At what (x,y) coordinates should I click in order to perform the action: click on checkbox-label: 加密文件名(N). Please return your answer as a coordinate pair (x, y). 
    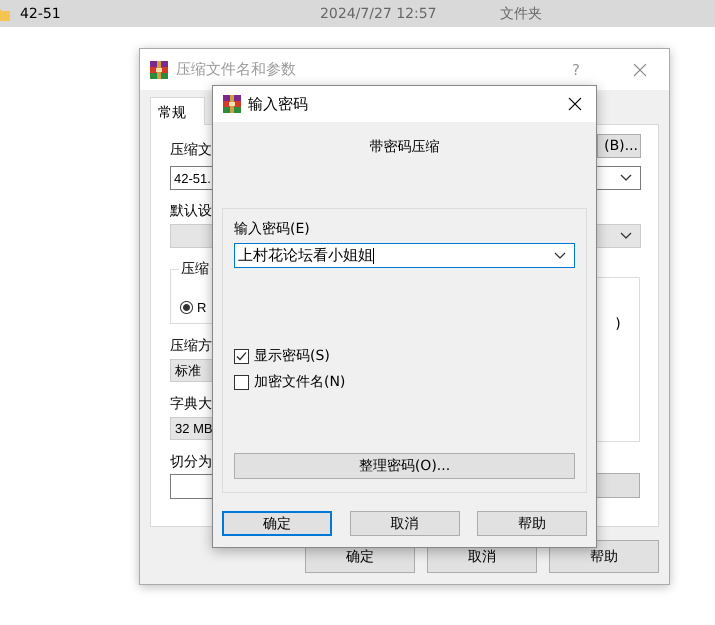
    Looking at the image, I should click on (300, 382).